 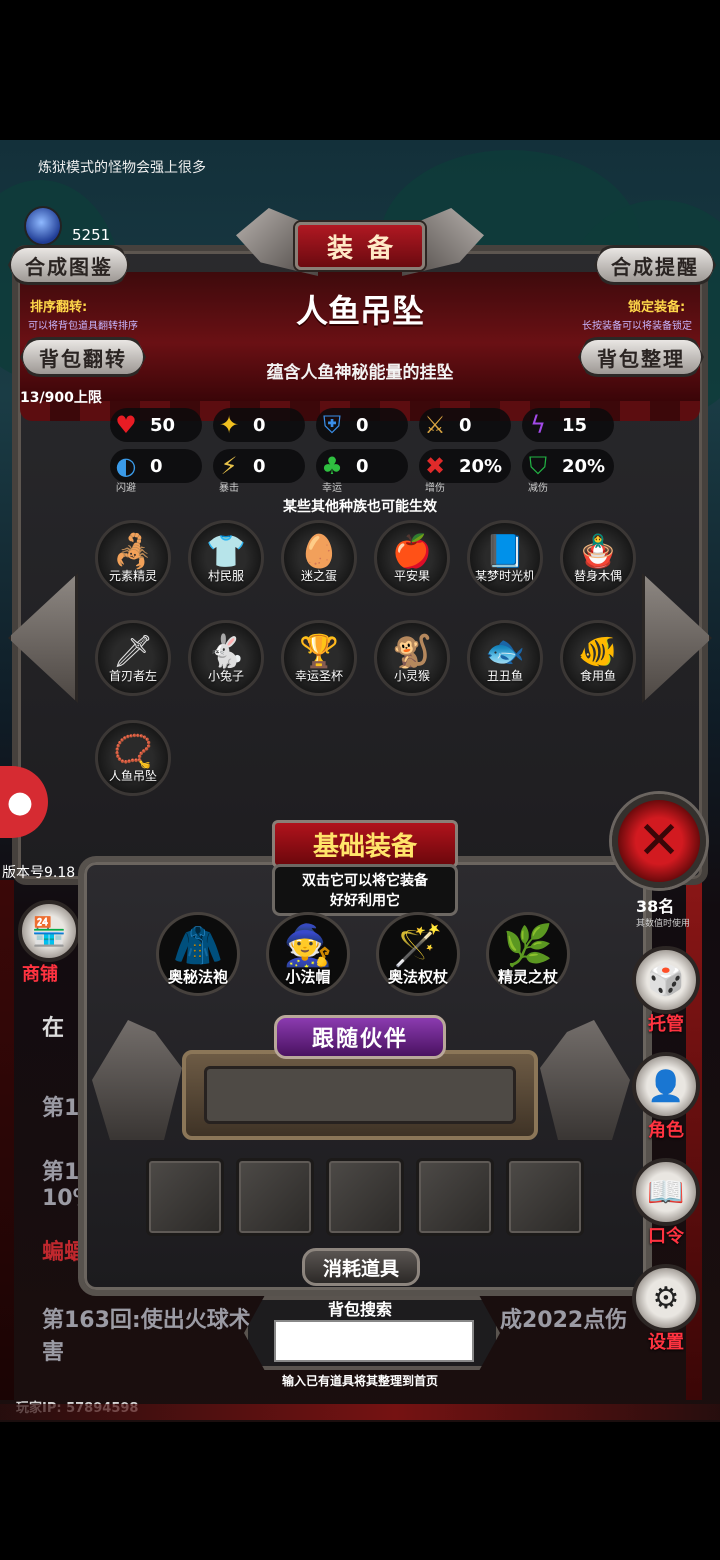 I want to click on item-icon: 🐒, so click(x=412, y=651).